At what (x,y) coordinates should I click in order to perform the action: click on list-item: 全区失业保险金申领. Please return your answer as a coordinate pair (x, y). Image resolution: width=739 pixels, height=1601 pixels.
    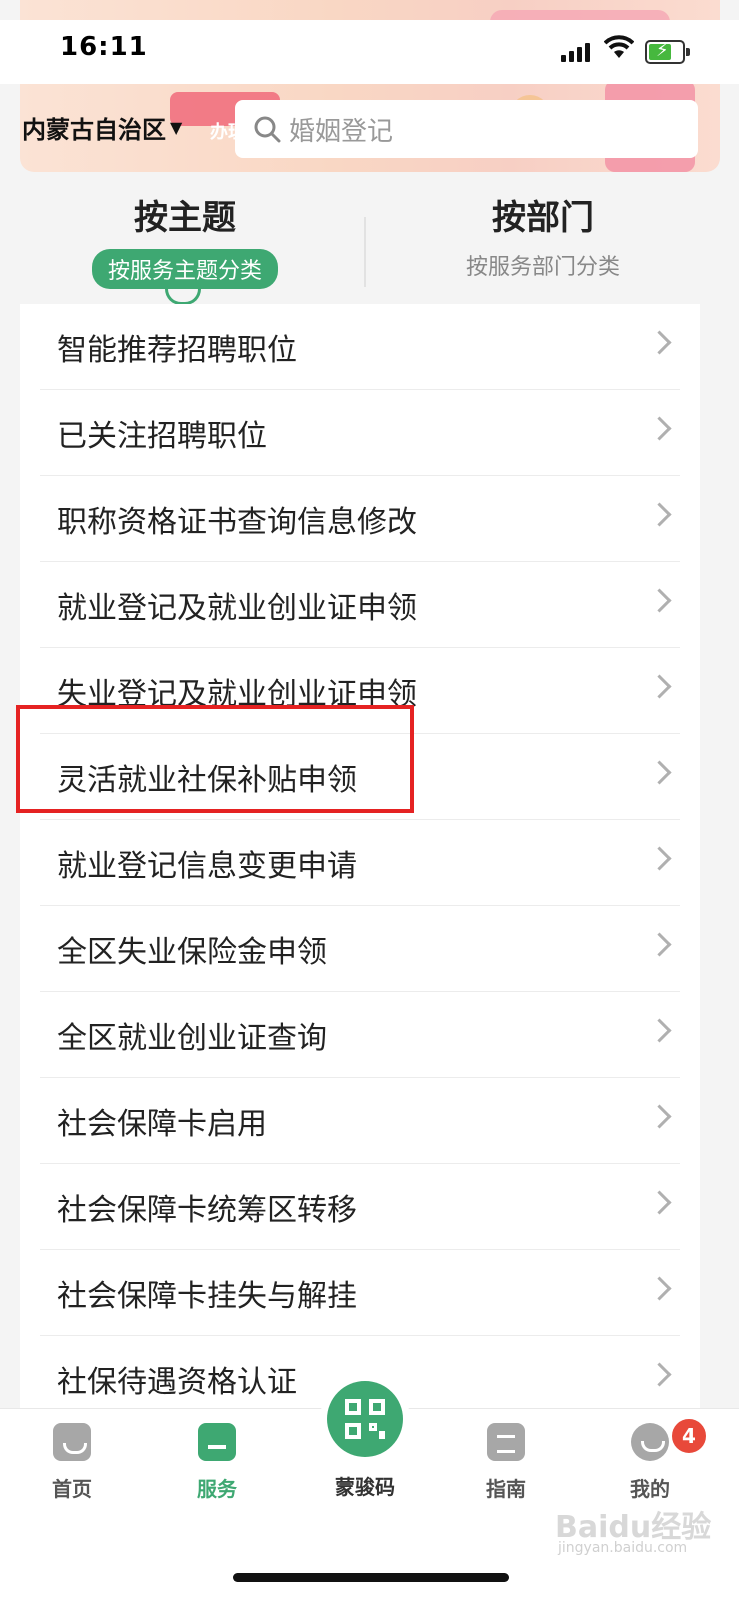
    Looking at the image, I should click on (360, 949).